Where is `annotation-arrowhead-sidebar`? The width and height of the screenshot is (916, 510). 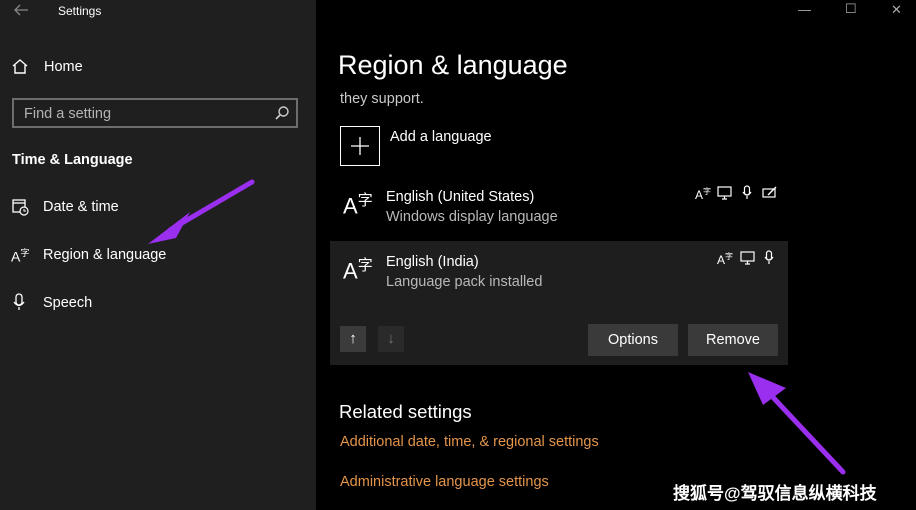 annotation-arrowhead-sidebar is located at coordinates (169, 228).